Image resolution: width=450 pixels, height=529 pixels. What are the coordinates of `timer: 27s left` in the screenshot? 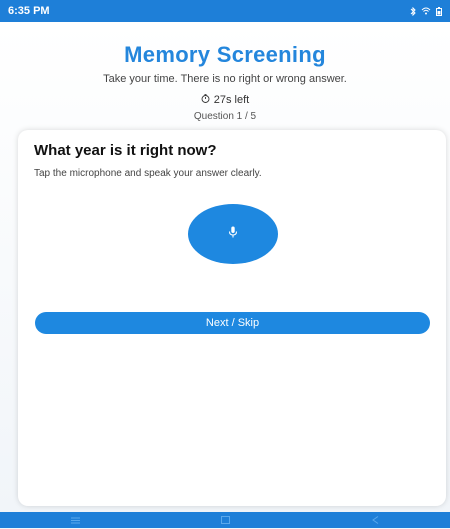 It's located at (225, 100).